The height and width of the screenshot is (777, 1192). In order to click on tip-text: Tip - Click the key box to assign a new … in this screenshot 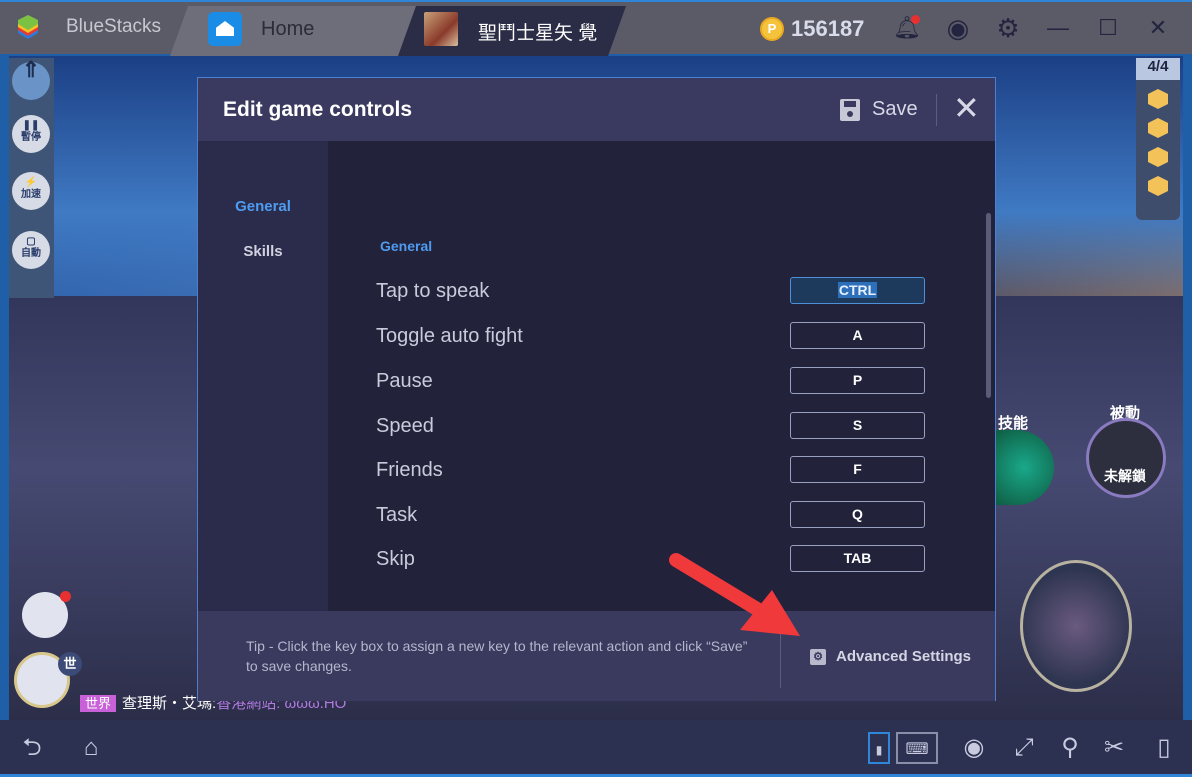, I will do `click(497, 656)`.